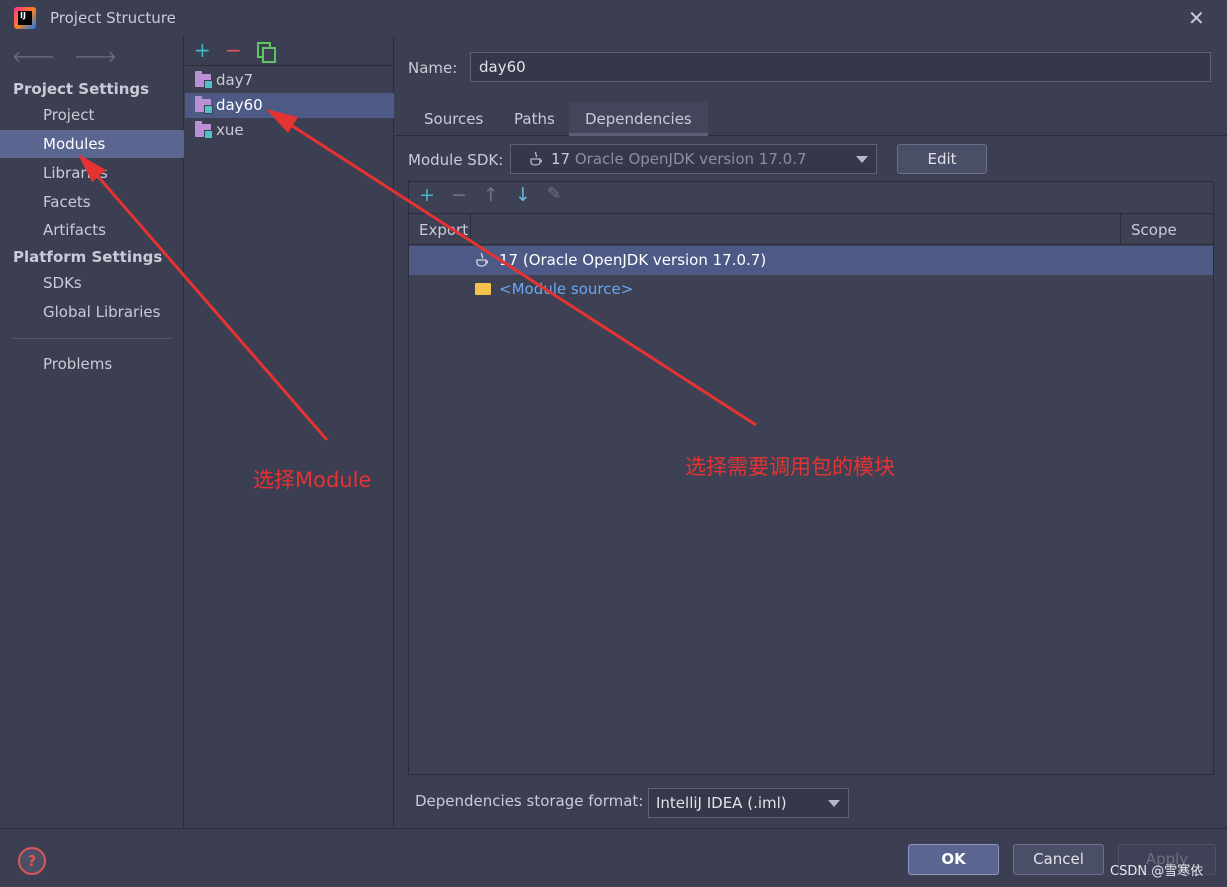 This screenshot has height=887, width=1227. What do you see at coordinates (566, 289) in the screenshot?
I see `dependency-label: <Module source>` at bounding box center [566, 289].